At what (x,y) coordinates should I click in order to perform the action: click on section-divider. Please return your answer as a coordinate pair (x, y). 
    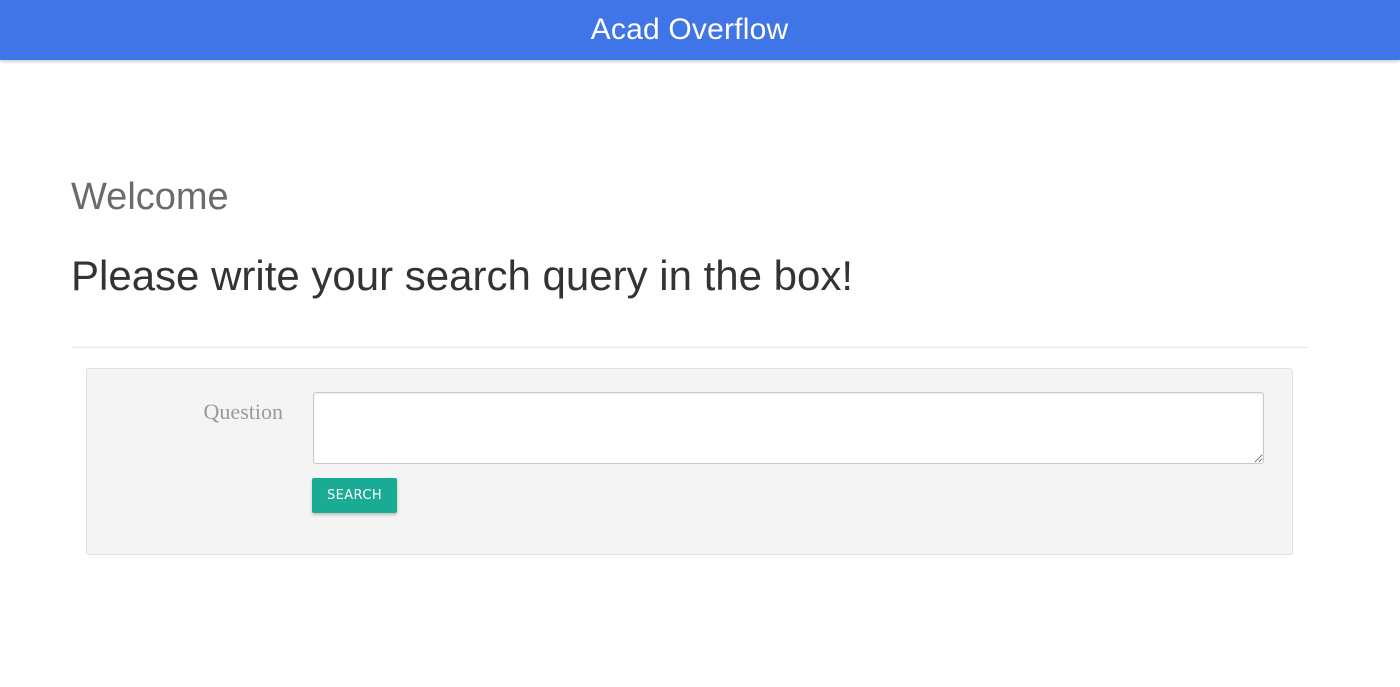
    Looking at the image, I should click on (689, 347).